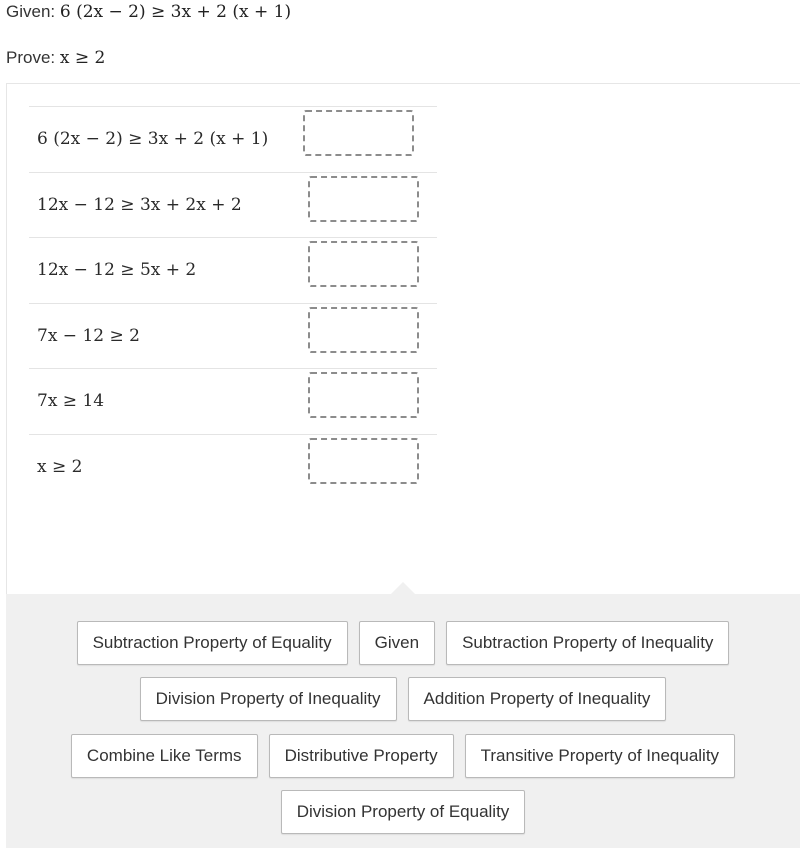  I want to click on reason-chip-division-property-of-equality: Division Property of Equality, so click(403, 812).